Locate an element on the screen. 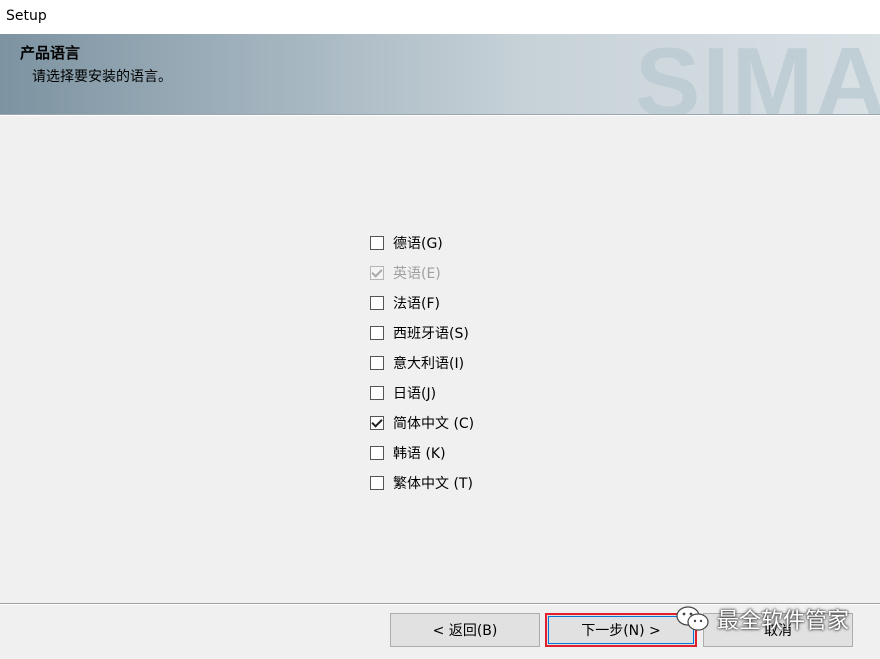 The image size is (880, 659). language-label: 韩语 (K) is located at coordinates (419, 454).